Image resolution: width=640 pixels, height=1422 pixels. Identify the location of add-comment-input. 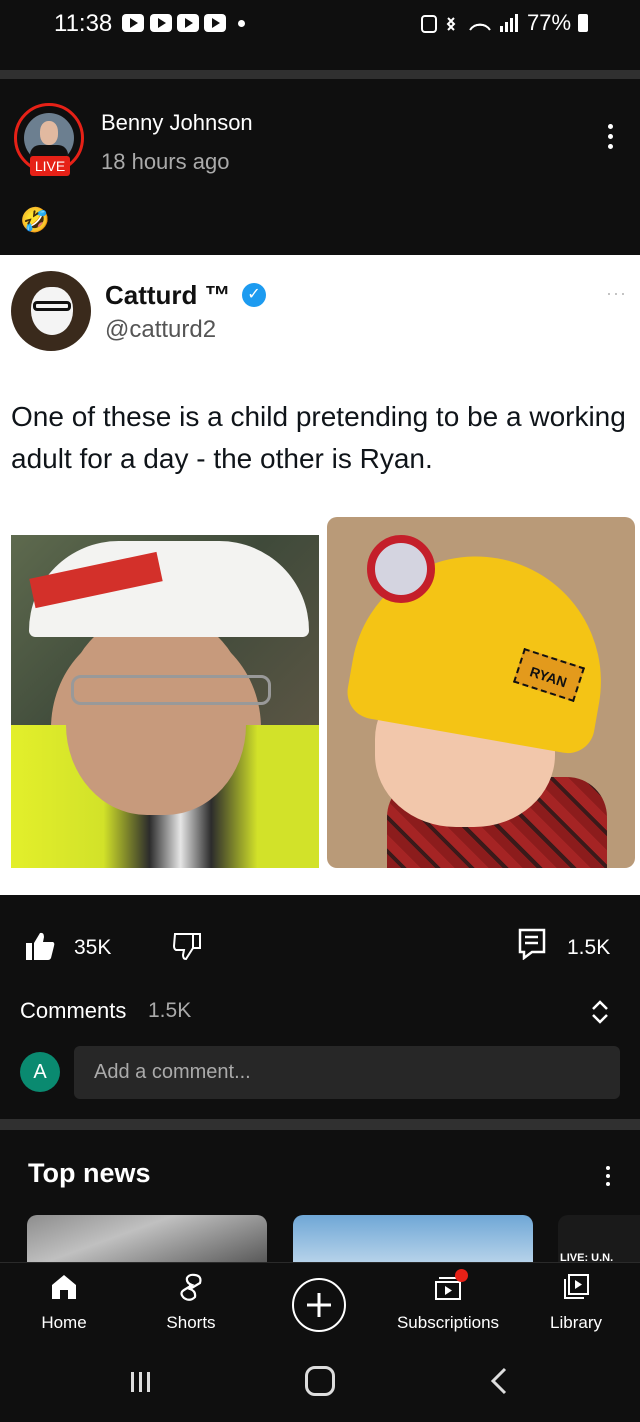
(347, 1072).